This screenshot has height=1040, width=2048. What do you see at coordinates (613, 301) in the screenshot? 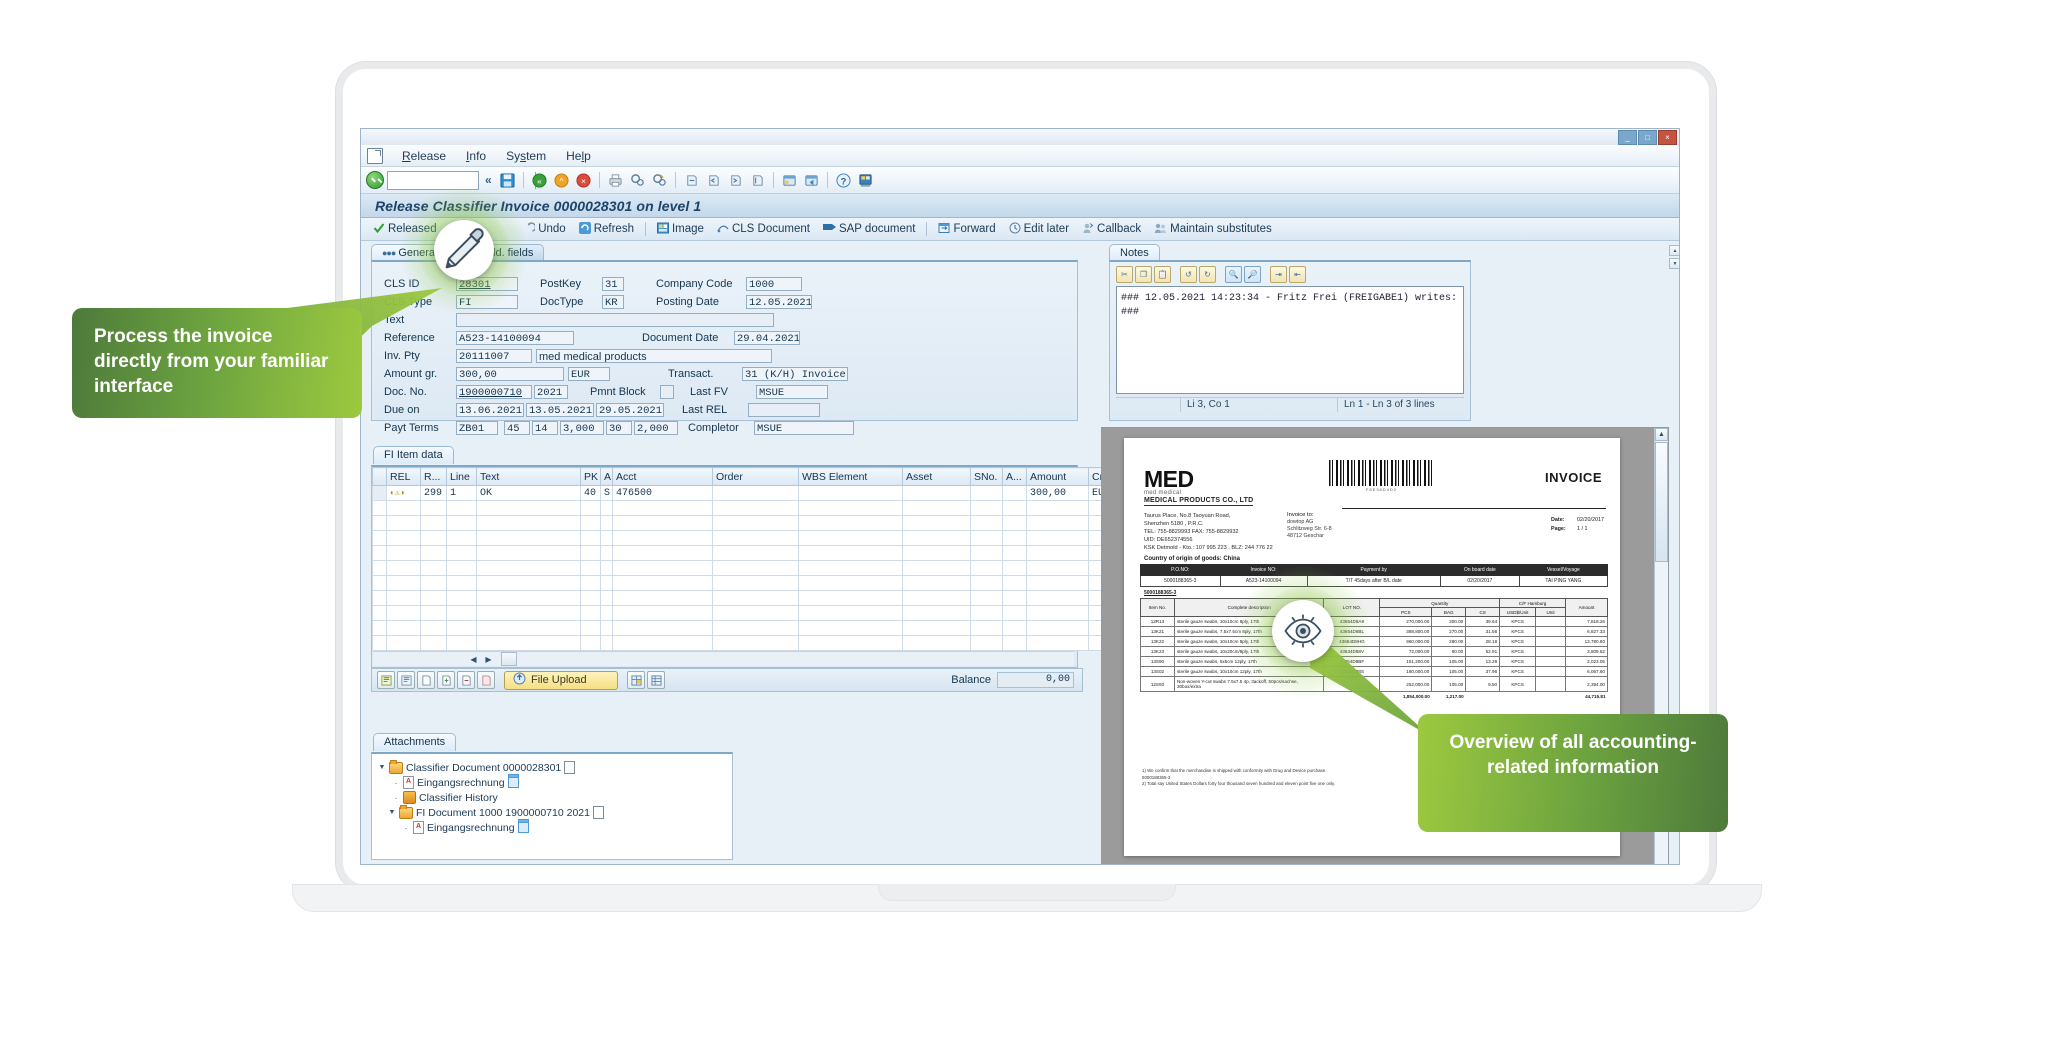
I see `doctype-value: KR` at bounding box center [613, 301].